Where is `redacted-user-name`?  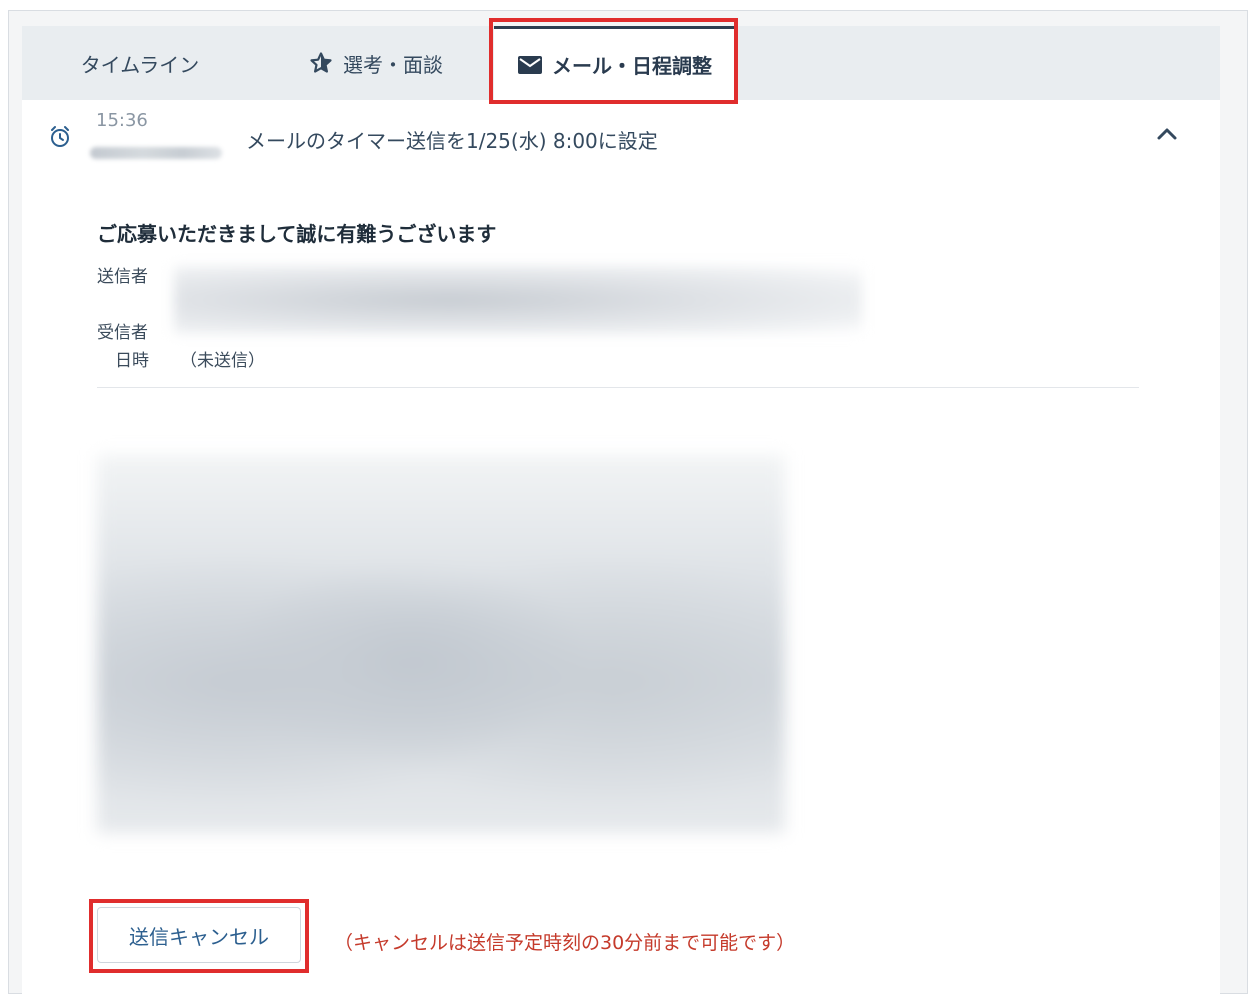 redacted-user-name is located at coordinates (156, 153).